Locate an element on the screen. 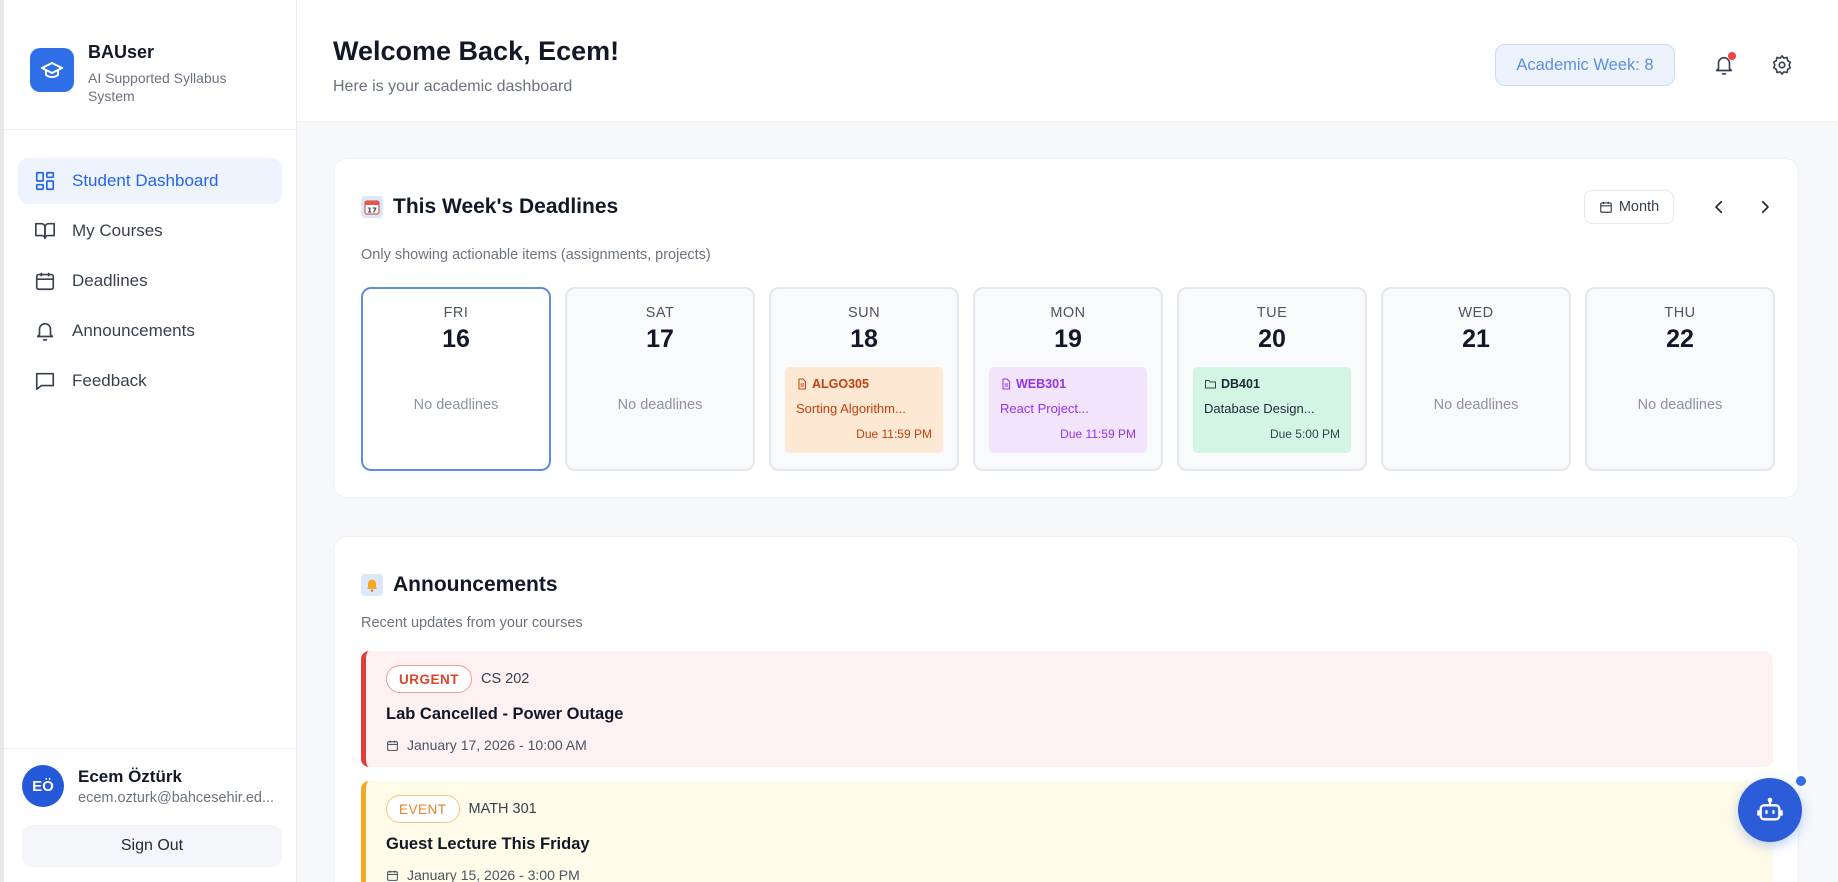  page-subtitle: Here is your academic dashboard is located at coordinates (453, 86).